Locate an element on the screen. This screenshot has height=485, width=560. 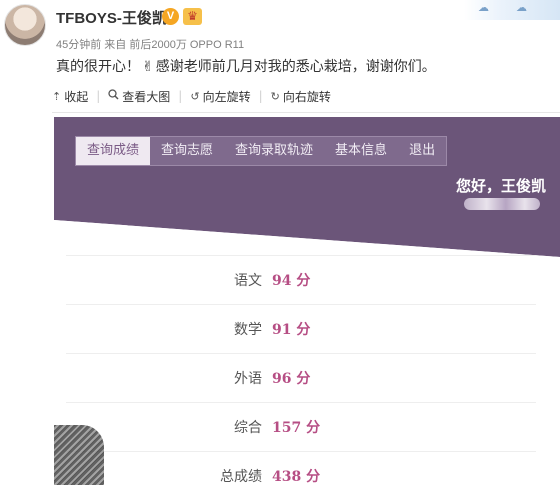
subject-label: 外语 is located at coordinates (248, 379).